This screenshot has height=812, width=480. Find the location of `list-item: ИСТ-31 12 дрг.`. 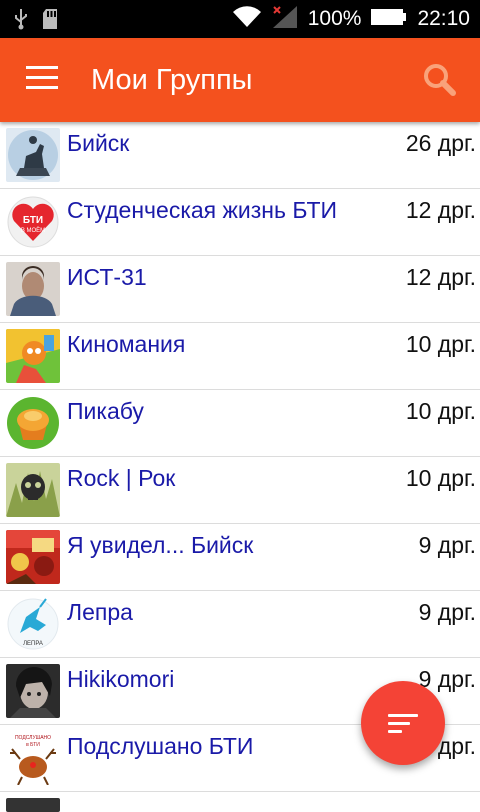

list-item: ИСТ-31 12 дрг. is located at coordinates (240, 289).